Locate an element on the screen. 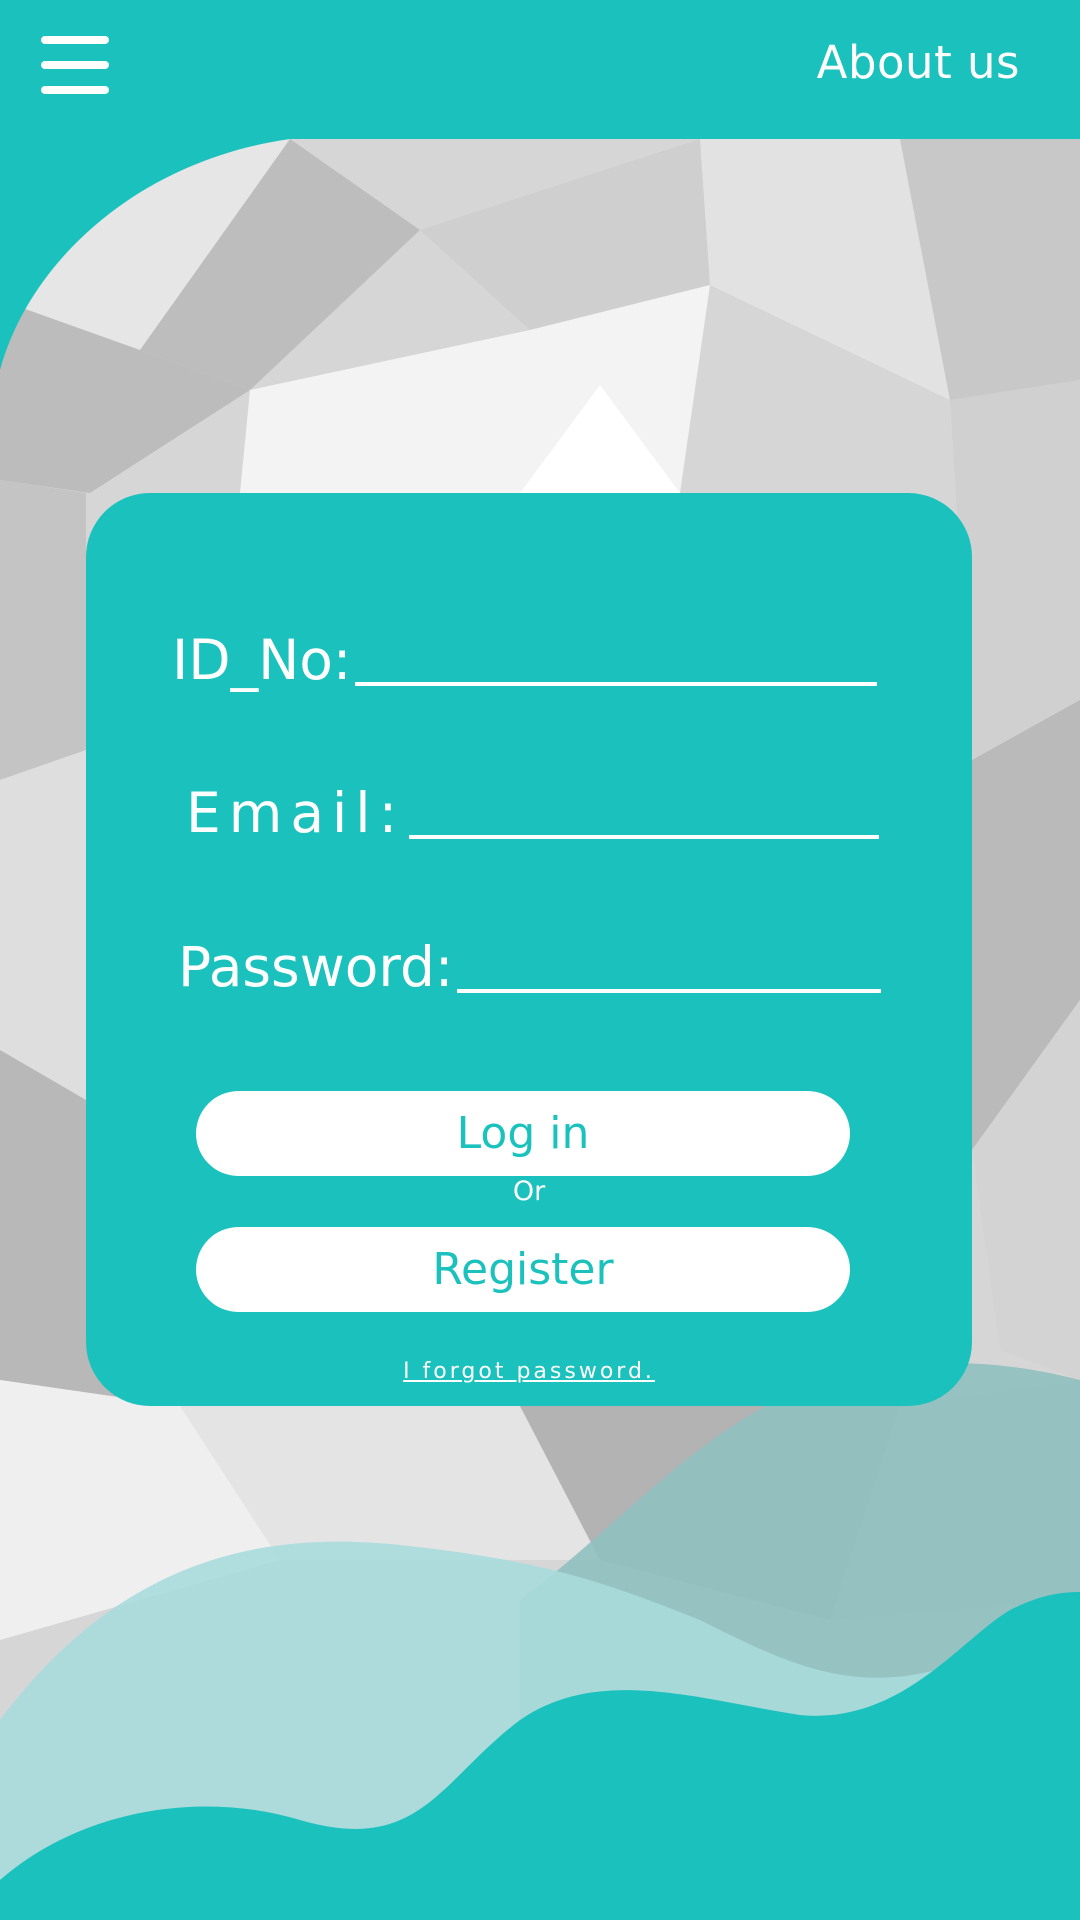  email-field-row: Email: is located at coordinates (533, 813).